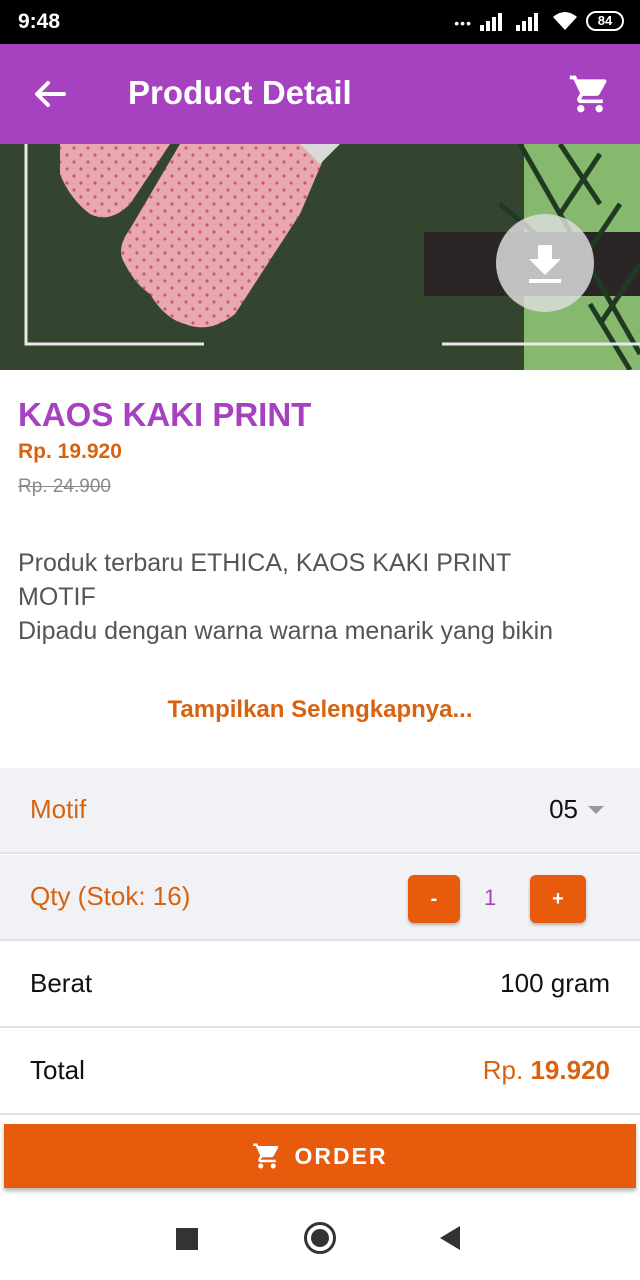 This screenshot has width=640, height=1280. I want to click on chevron-down-icon, so click(596, 809).